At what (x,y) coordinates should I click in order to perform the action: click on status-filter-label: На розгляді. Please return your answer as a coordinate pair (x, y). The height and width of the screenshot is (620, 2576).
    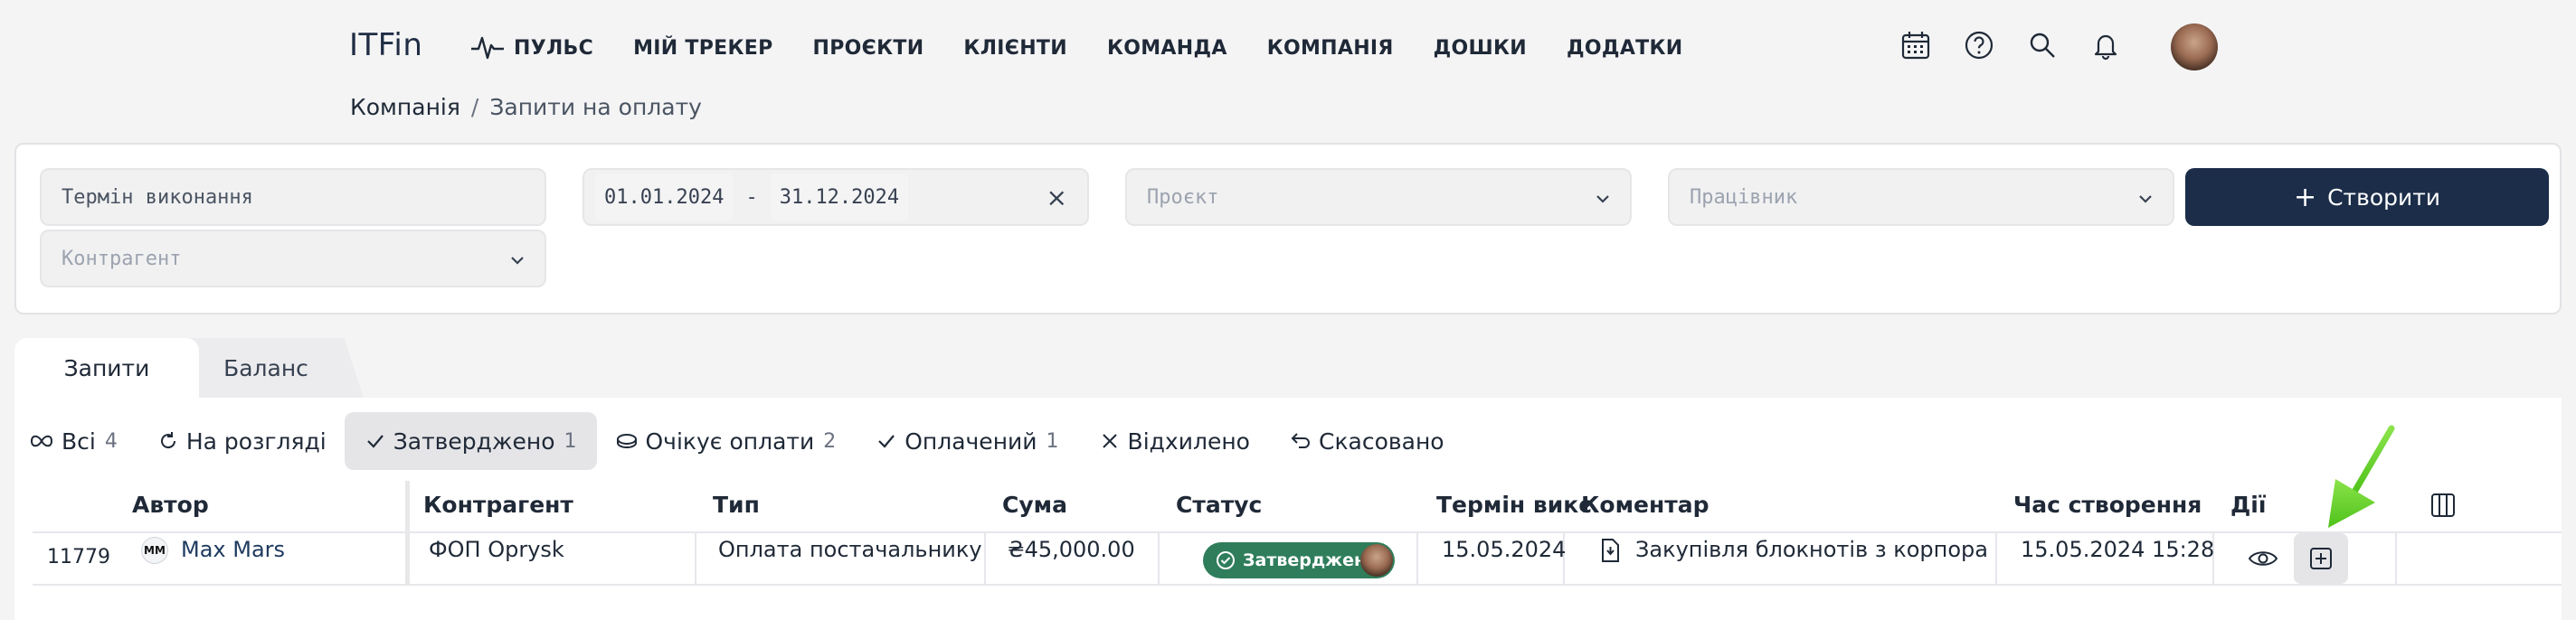
    Looking at the image, I should click on (256, 441).